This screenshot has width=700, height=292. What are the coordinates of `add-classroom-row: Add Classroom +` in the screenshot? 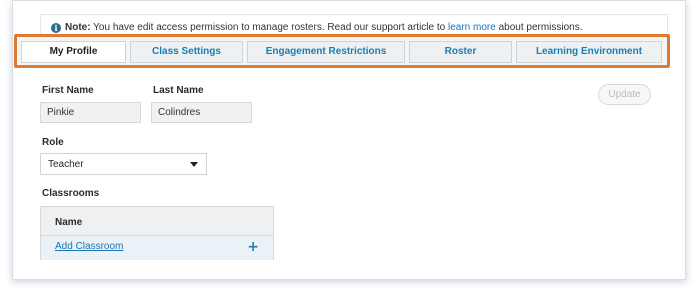 It's located at (157, 248).